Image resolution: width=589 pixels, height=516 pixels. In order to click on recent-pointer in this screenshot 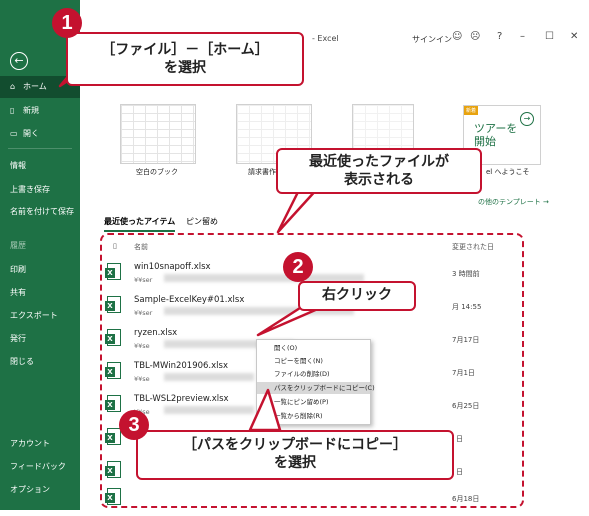, I will do `click(298, 210)`.